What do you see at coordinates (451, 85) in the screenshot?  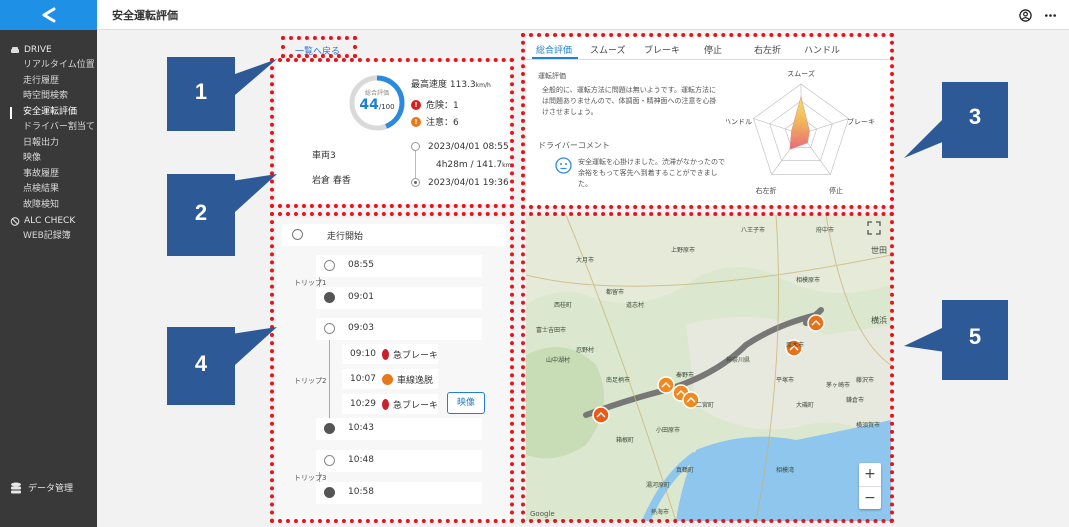 I see `max-speed: 最高速度 113.3km/h` at bounding box center [451, 85].